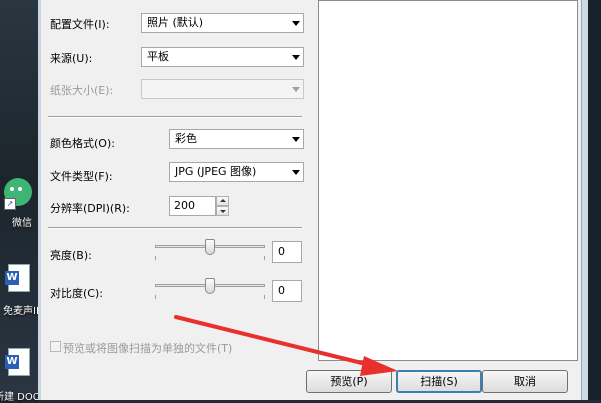 The image size is (601, 403). Describe the element at coordinates (525, 381) in the screenshot. I see `cancel-button: 取消` at that location.